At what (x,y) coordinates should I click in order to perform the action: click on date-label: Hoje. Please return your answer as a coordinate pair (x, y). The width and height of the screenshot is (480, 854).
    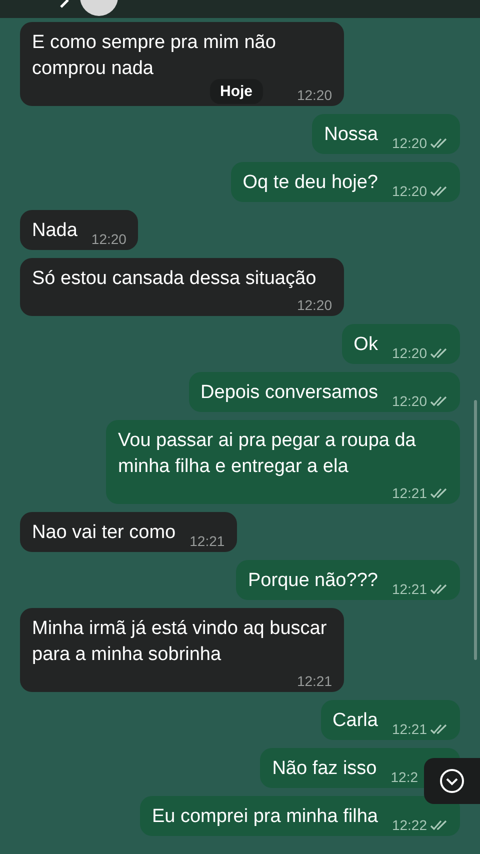
    Looking at the image, I should click on (236, 91).